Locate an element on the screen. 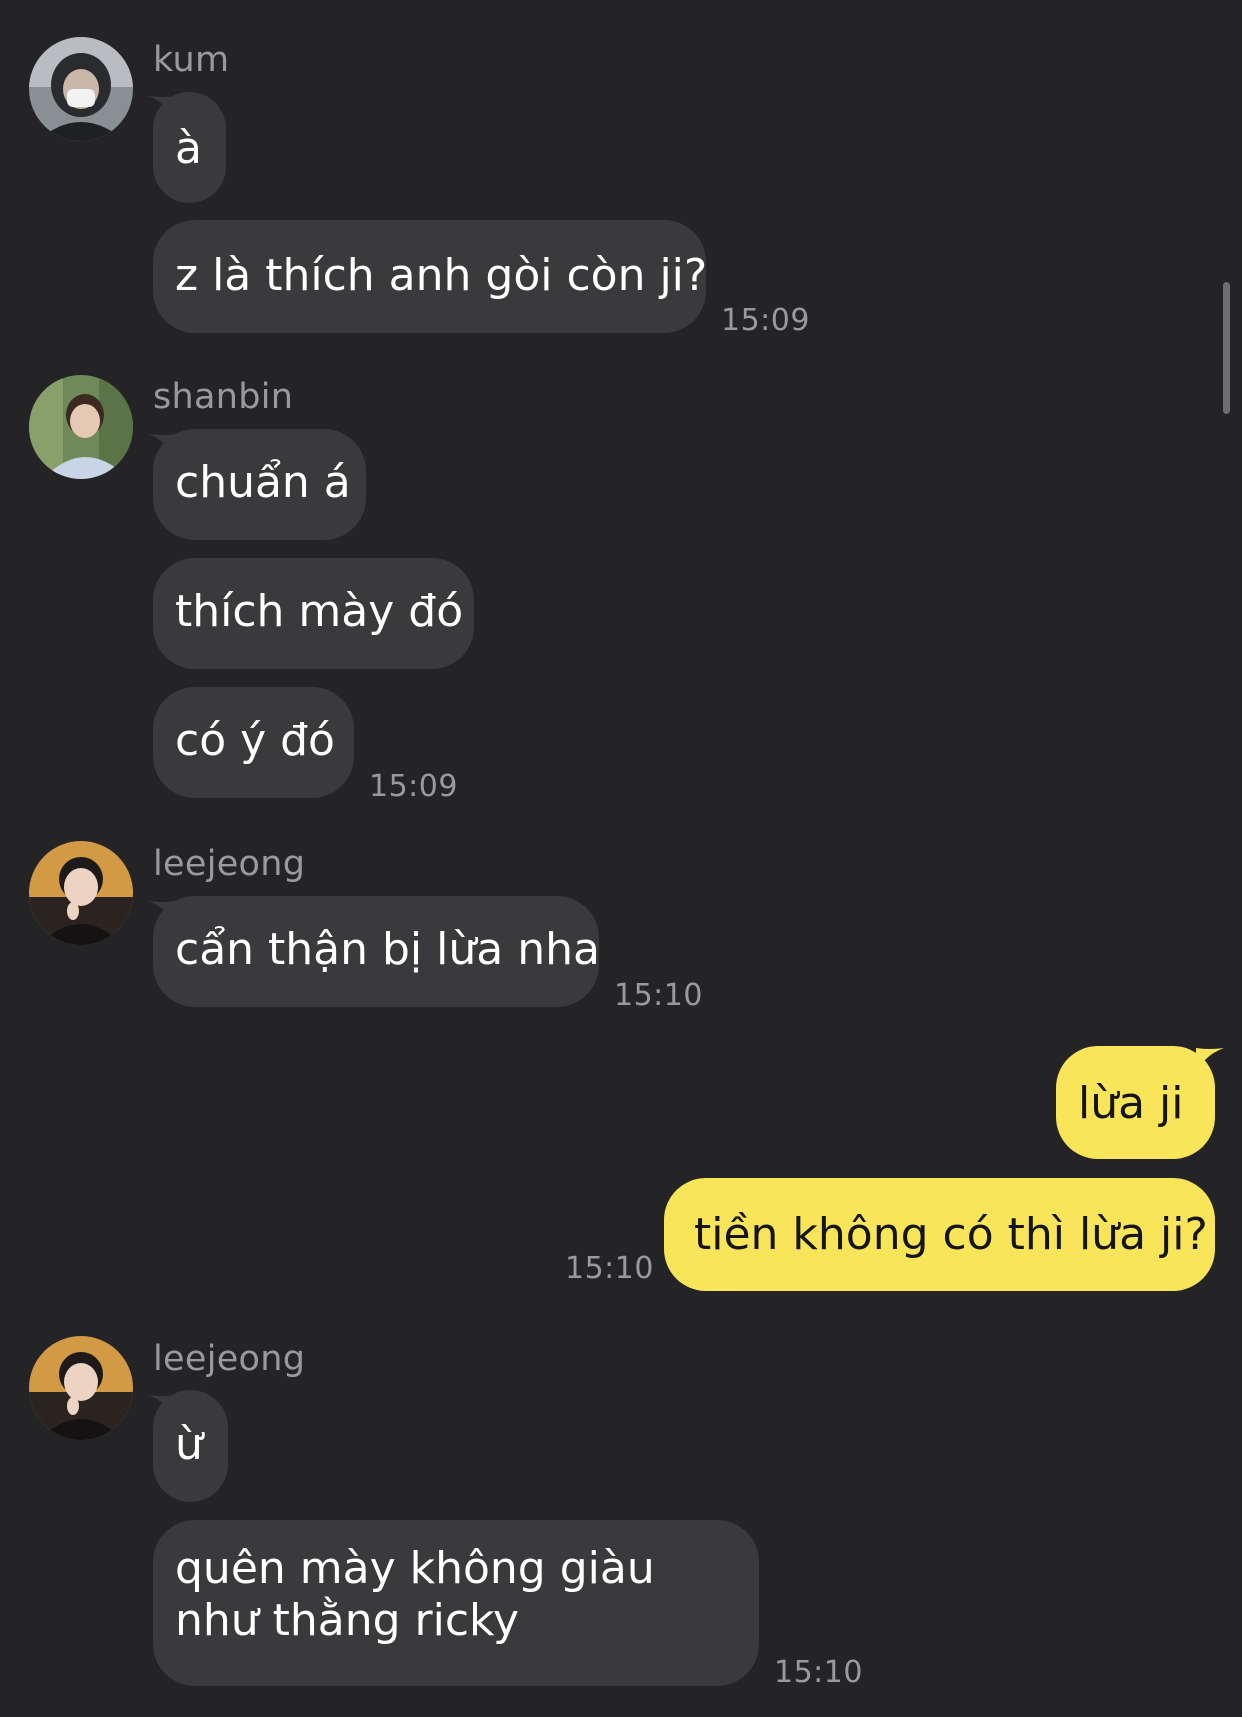 The height and width of the screenshot is (1717, 1242). avatar-kum is located at coordinates (81, 89).